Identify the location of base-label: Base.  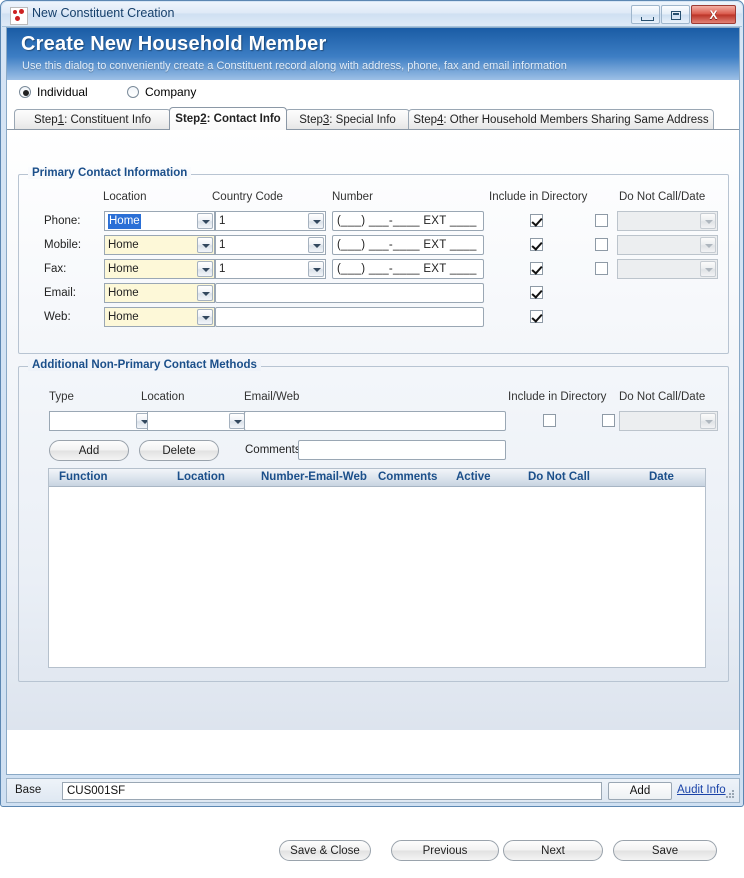
(28, 790).